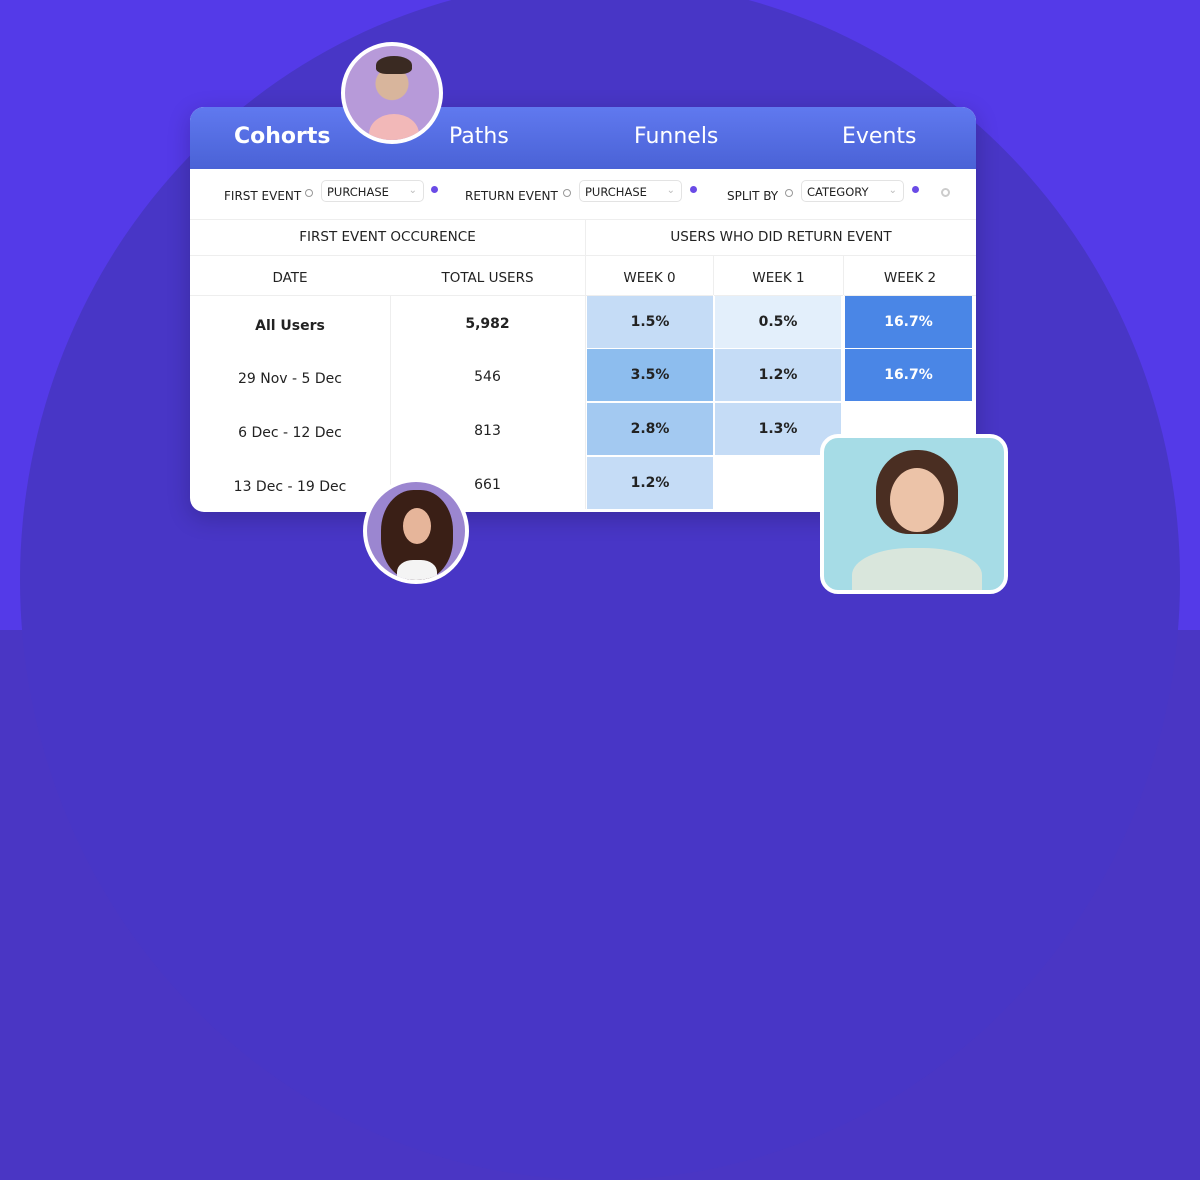 Image resolution: width=1200 pixels, height=1180 pixels. Describe the element at coordinates (263, 196) in the screenshot. I see `first-event-label: FIRST EVENT` at that location.